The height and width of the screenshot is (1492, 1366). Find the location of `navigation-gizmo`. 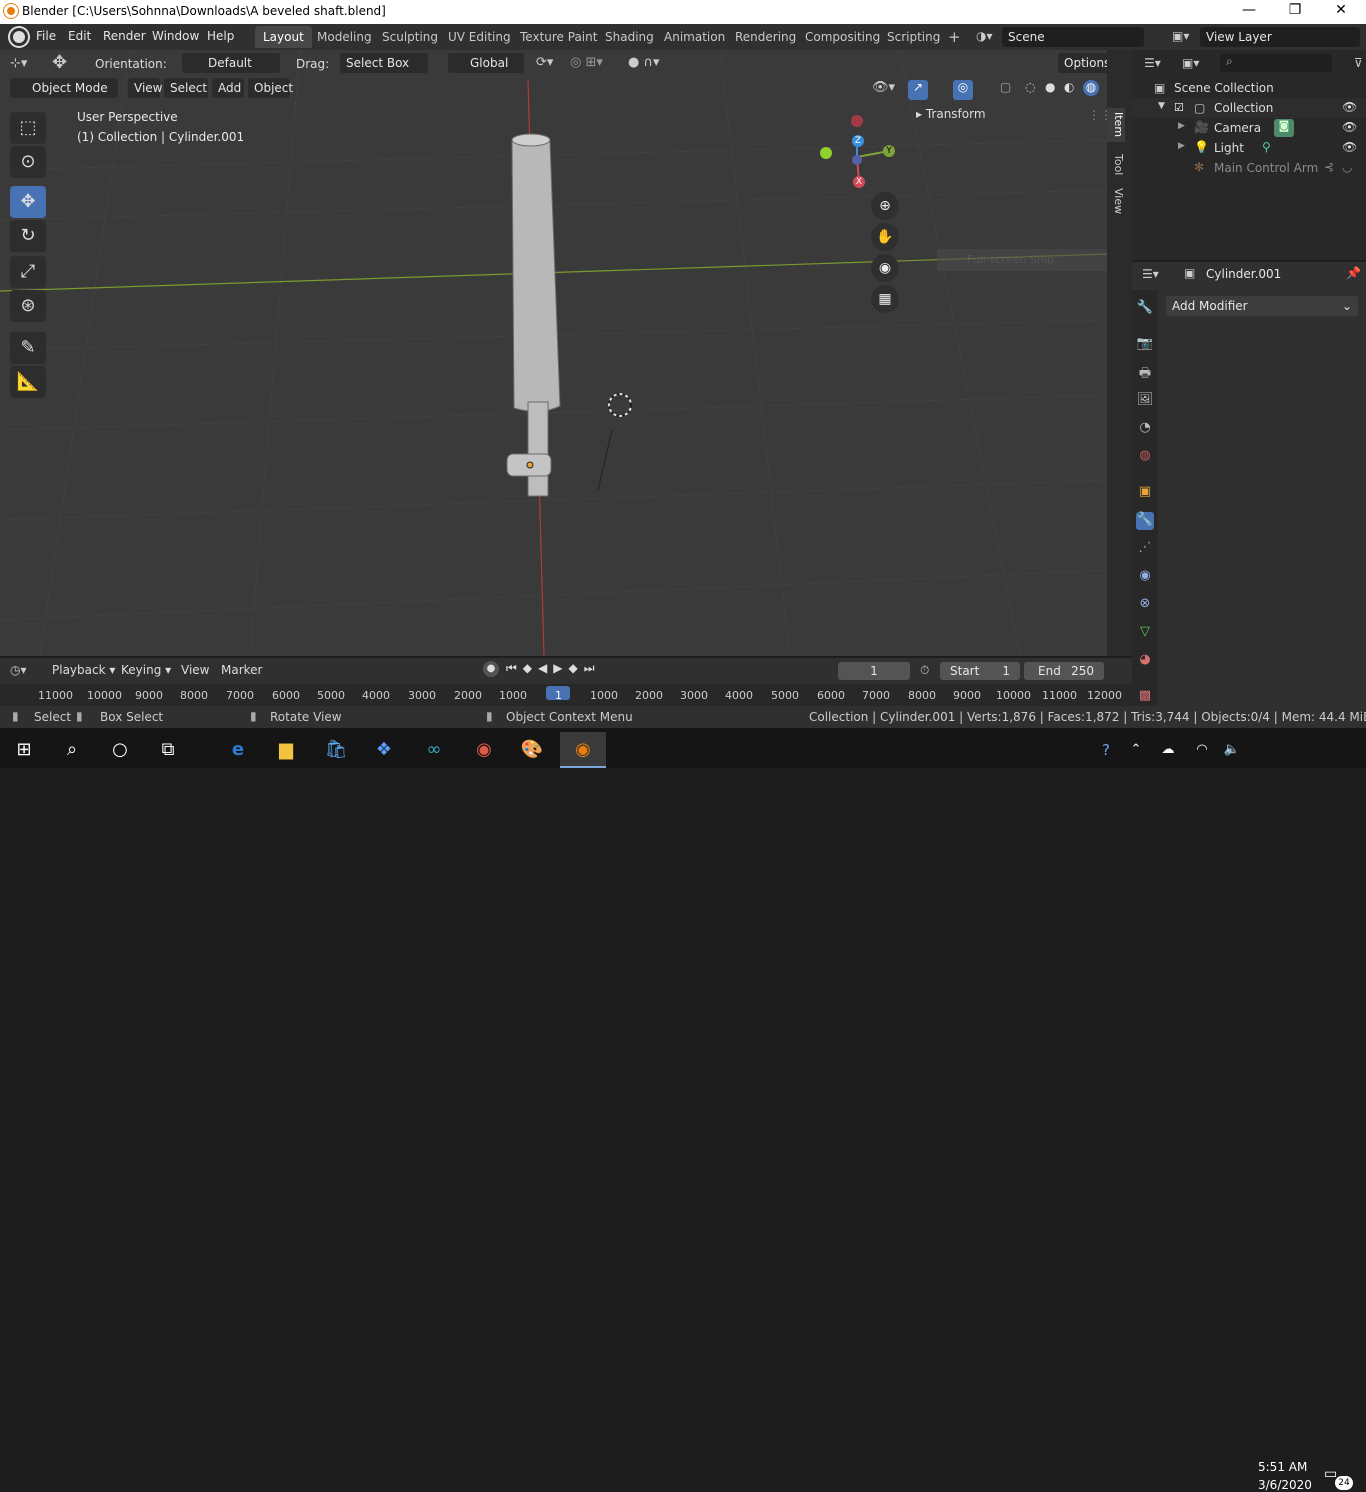

navigation-gizmo is located at coordinates (855, 149).